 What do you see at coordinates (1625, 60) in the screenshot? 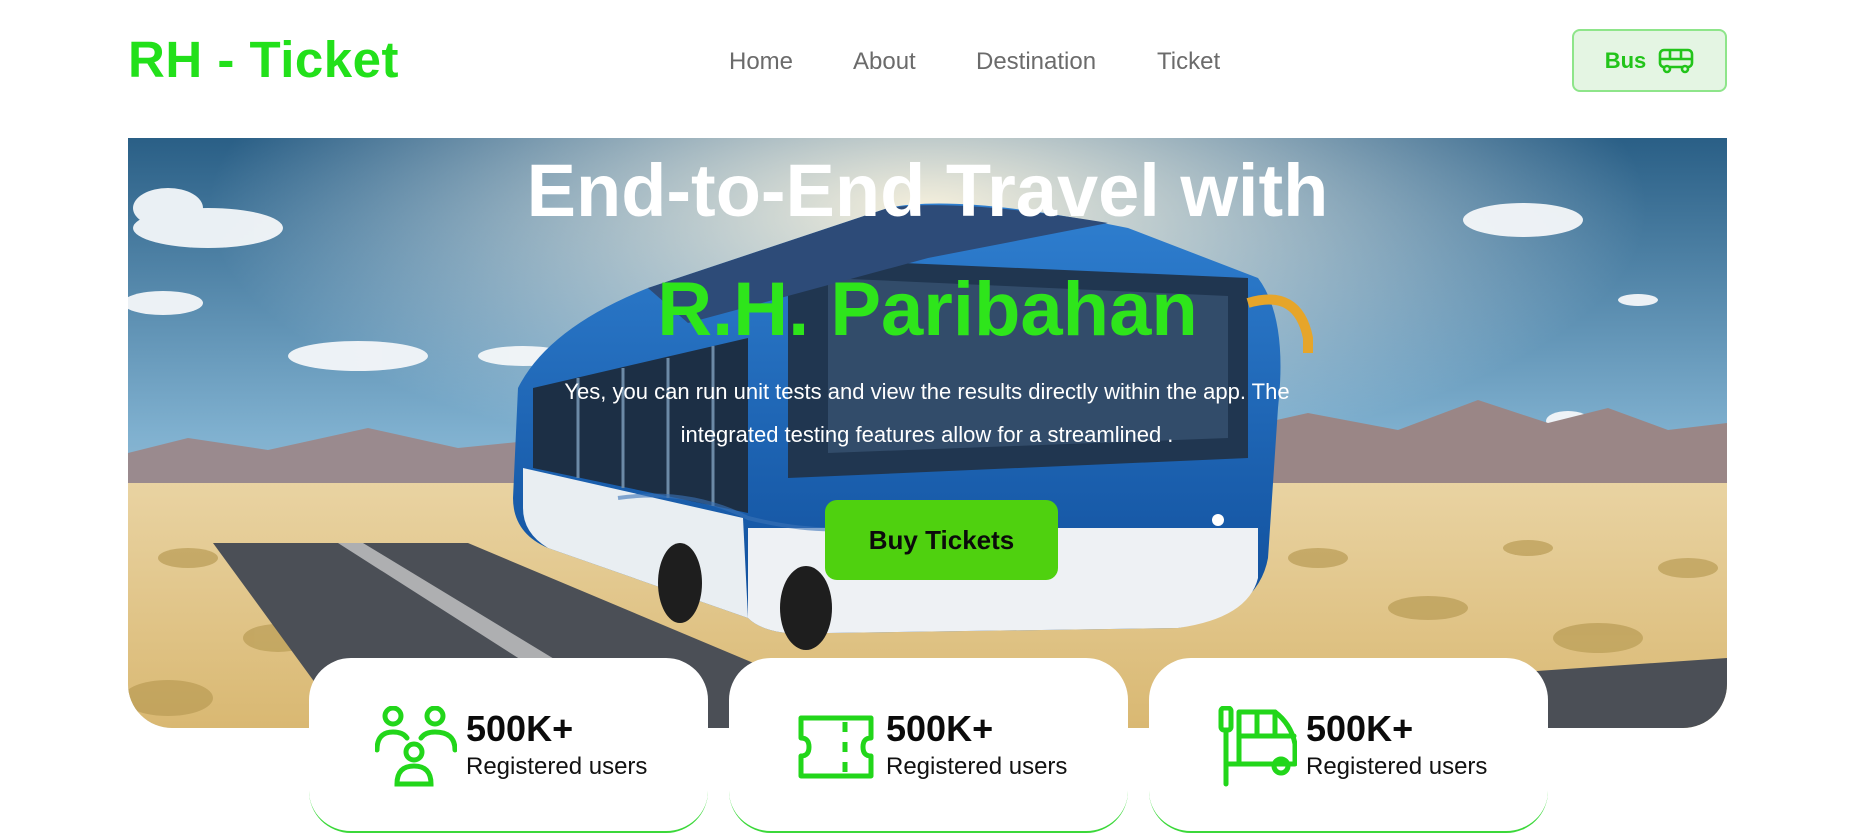
I see `bus-button-label: Bus` at bounding box center [1625, 60].